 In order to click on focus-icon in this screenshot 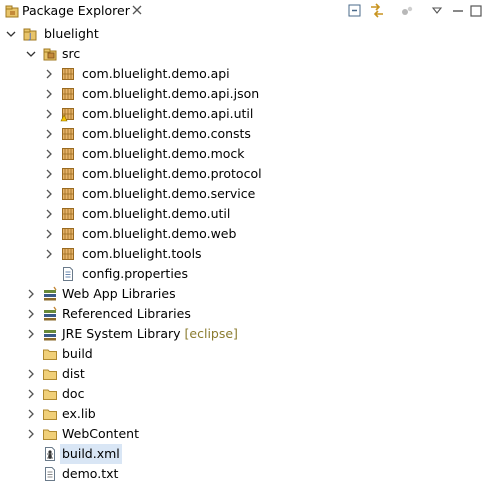, I will do `click(407, 11)`.